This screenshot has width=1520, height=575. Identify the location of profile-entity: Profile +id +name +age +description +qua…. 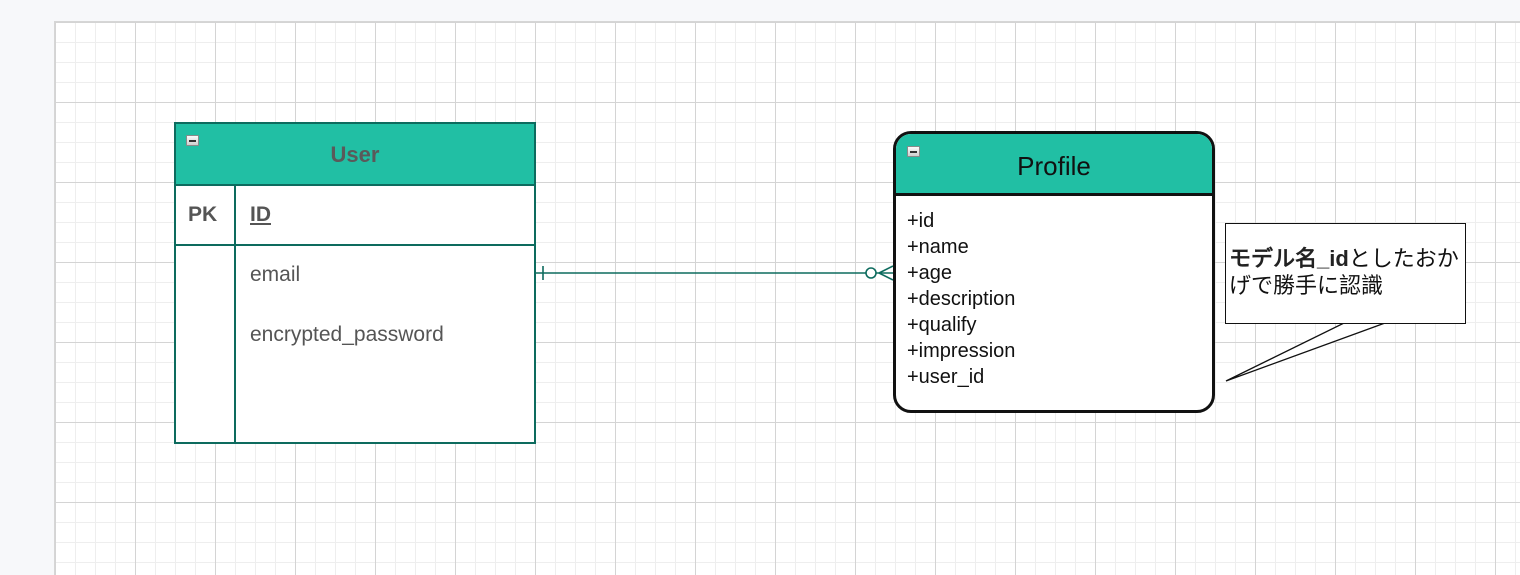
(1054, 272).